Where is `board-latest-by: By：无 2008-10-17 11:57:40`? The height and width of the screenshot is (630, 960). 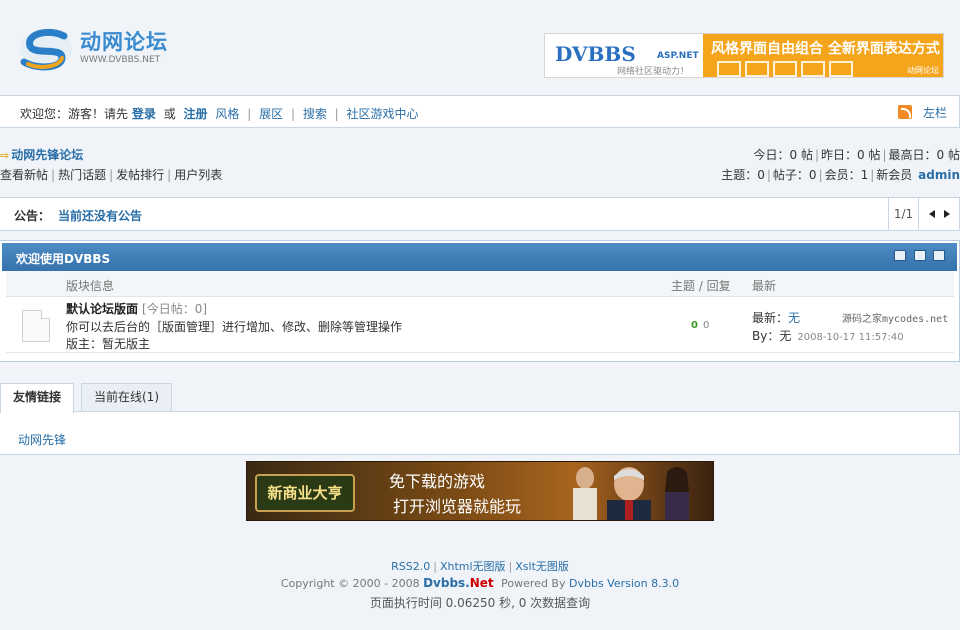
board-latest-by: By：无 2008-10-17 11:57:40 is located at coordinates (828, 336).